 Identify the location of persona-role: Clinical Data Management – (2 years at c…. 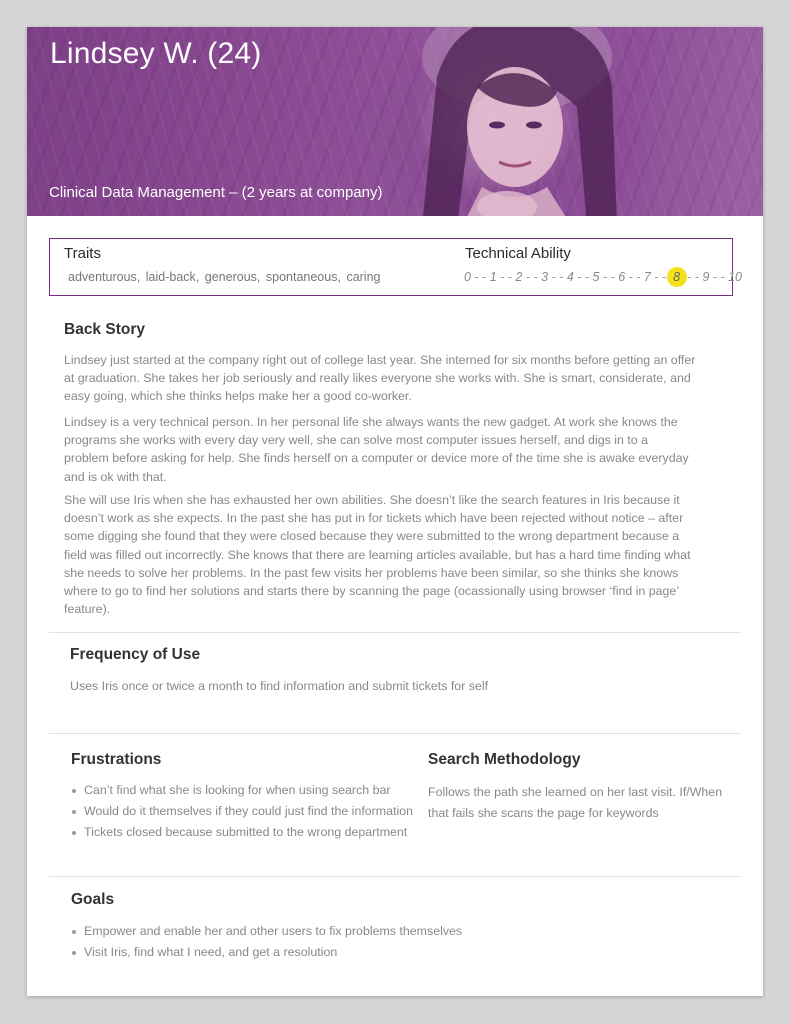
(216, 192).